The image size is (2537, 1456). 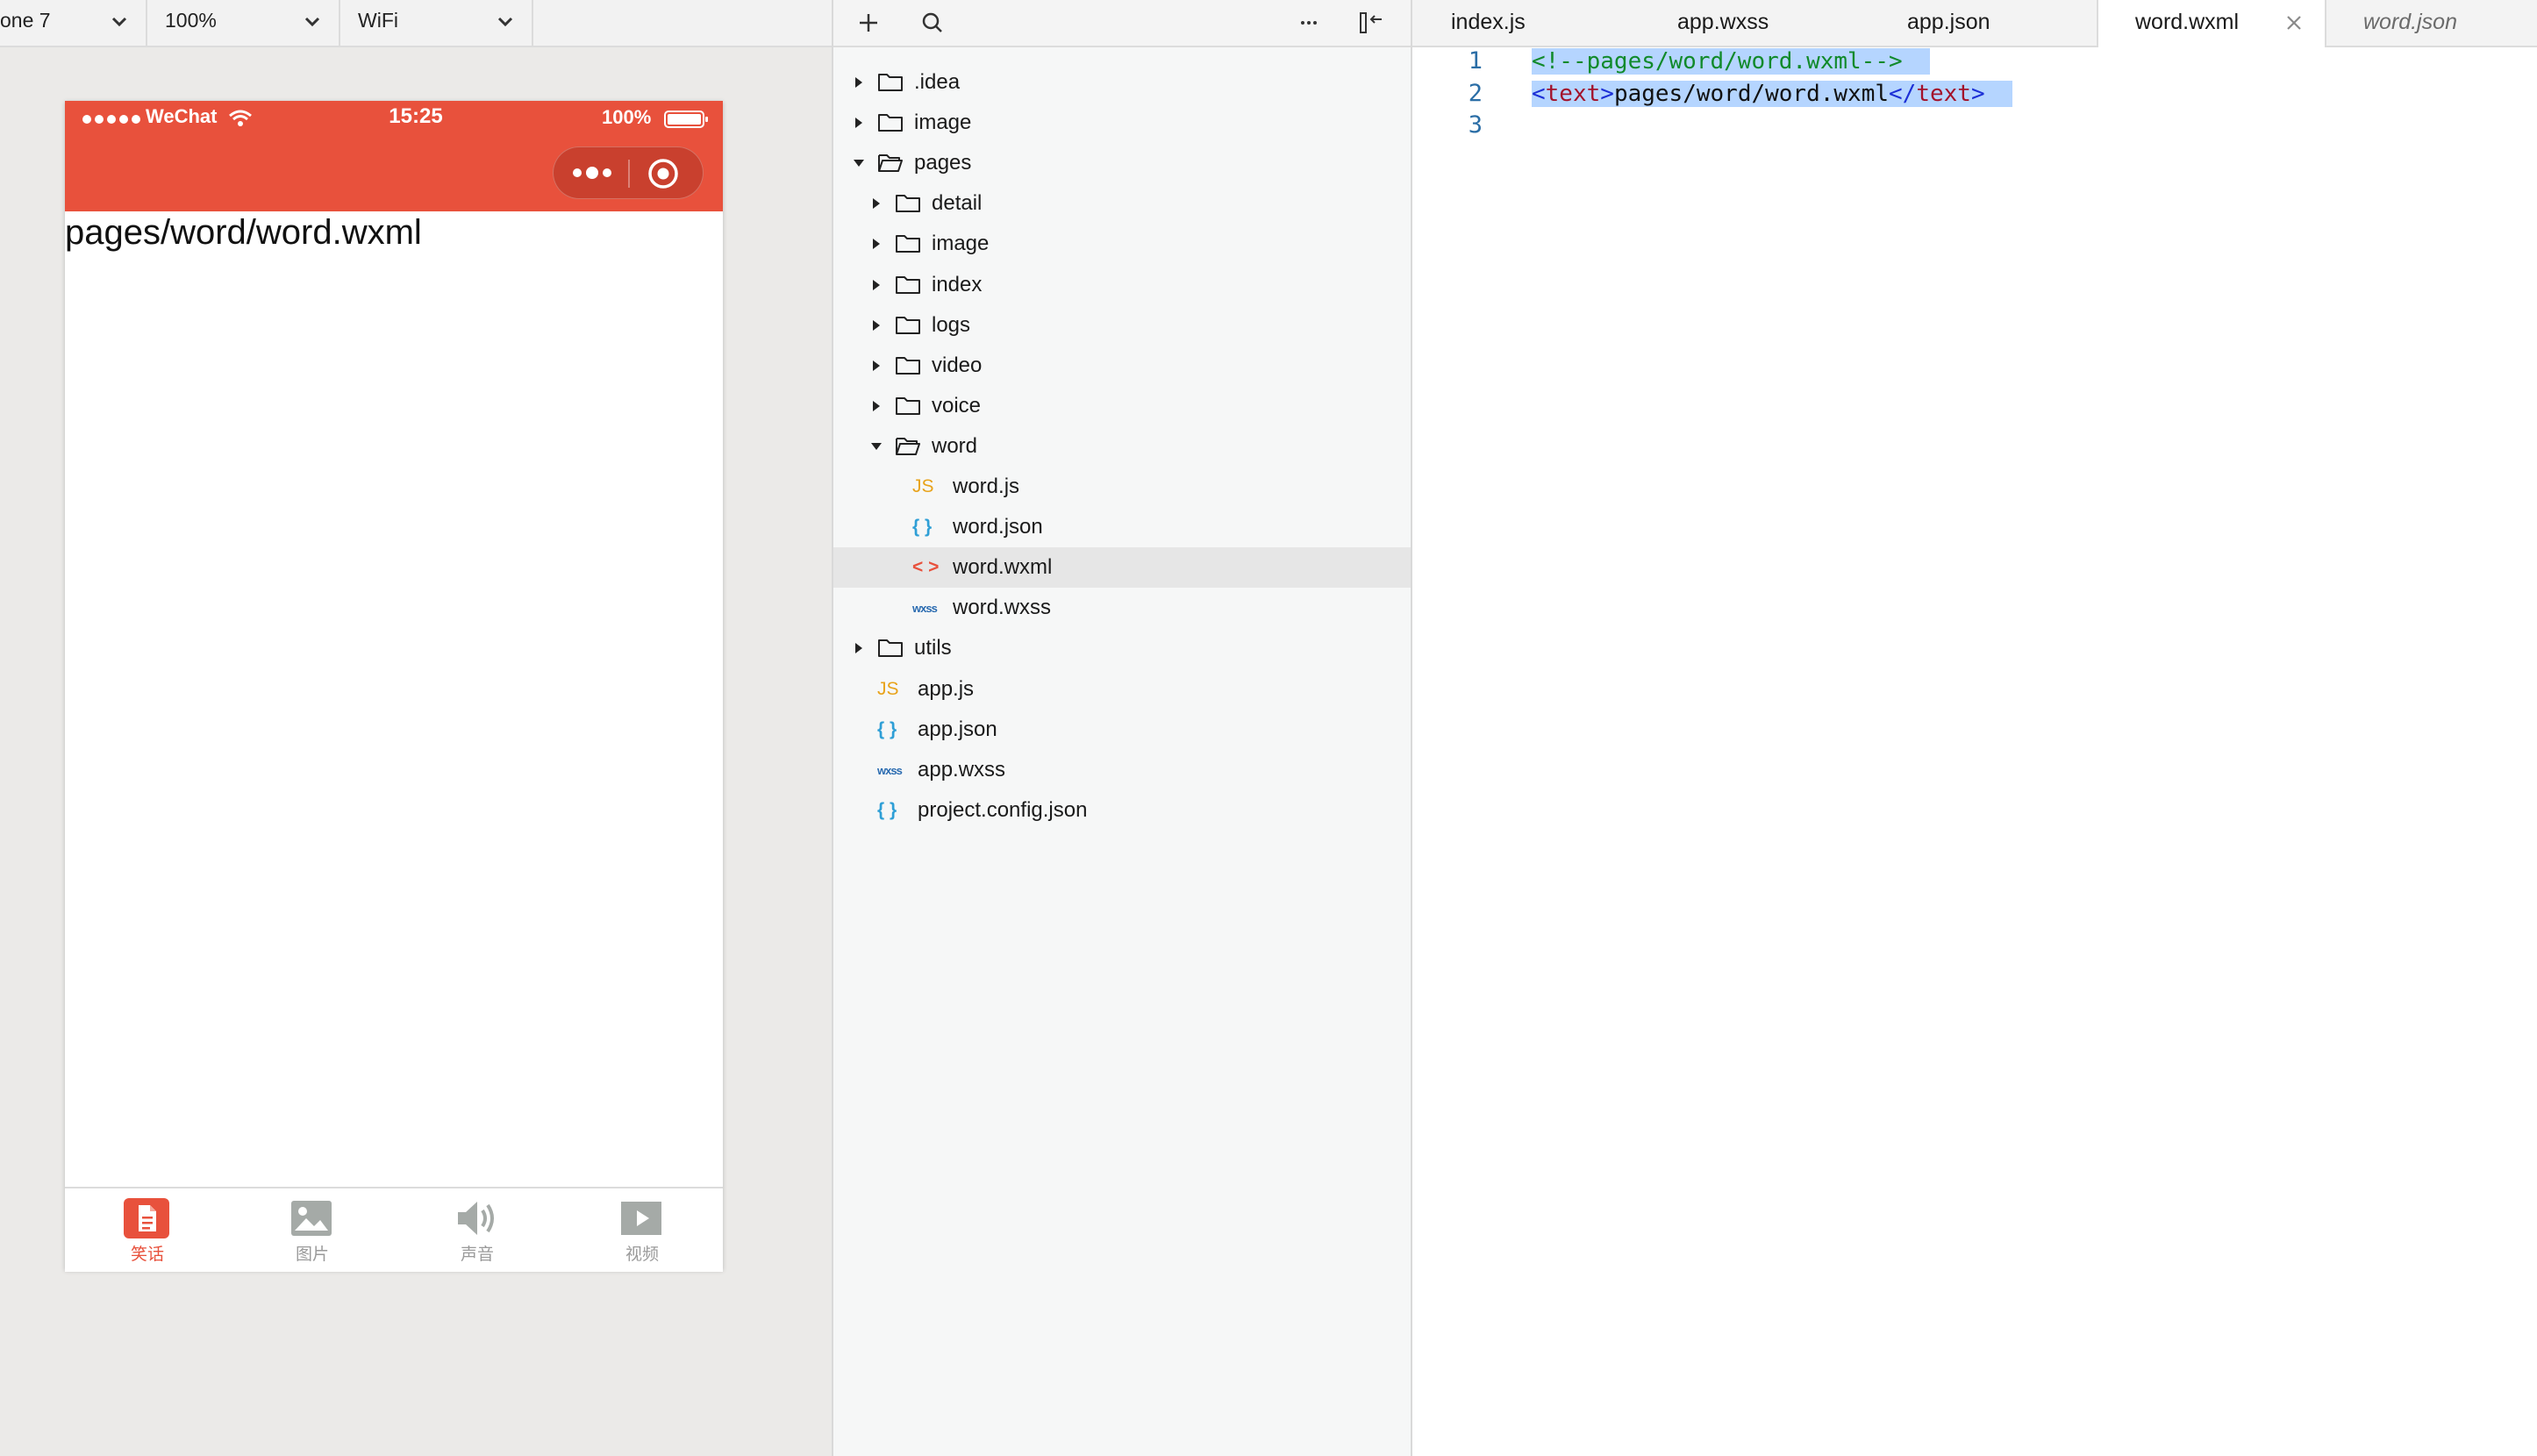 What do you see at coordinates (1122, 325) in the screenshot?
I see `folder-row: logs` at bounding box center [1122, 325].